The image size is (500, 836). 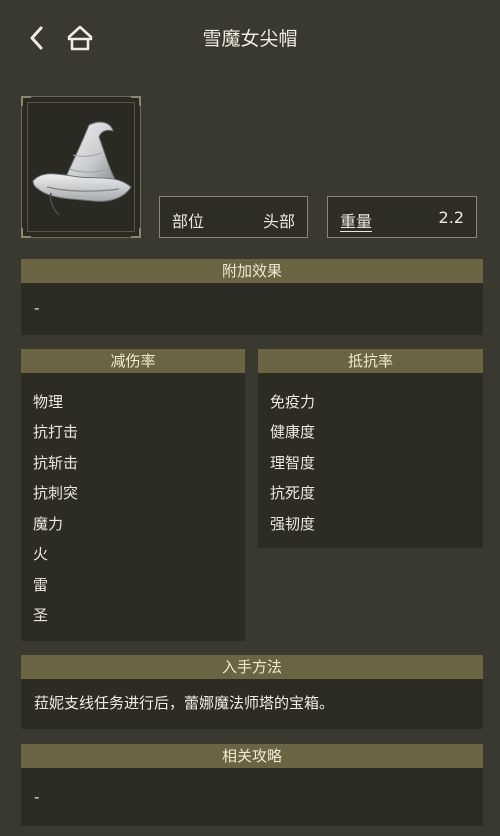 What do you see at coordinates (293, 493) in the screenshot?
I see `list-item: 抗死度` at bounding box center [293, 493].